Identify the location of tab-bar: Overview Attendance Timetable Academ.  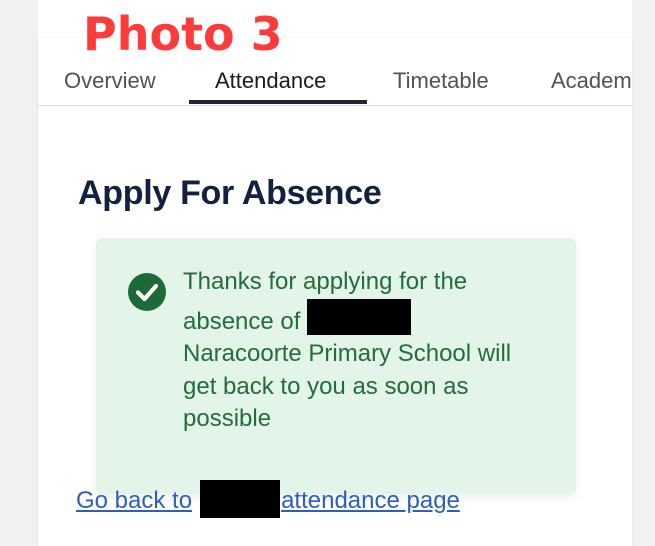
(335, 82).